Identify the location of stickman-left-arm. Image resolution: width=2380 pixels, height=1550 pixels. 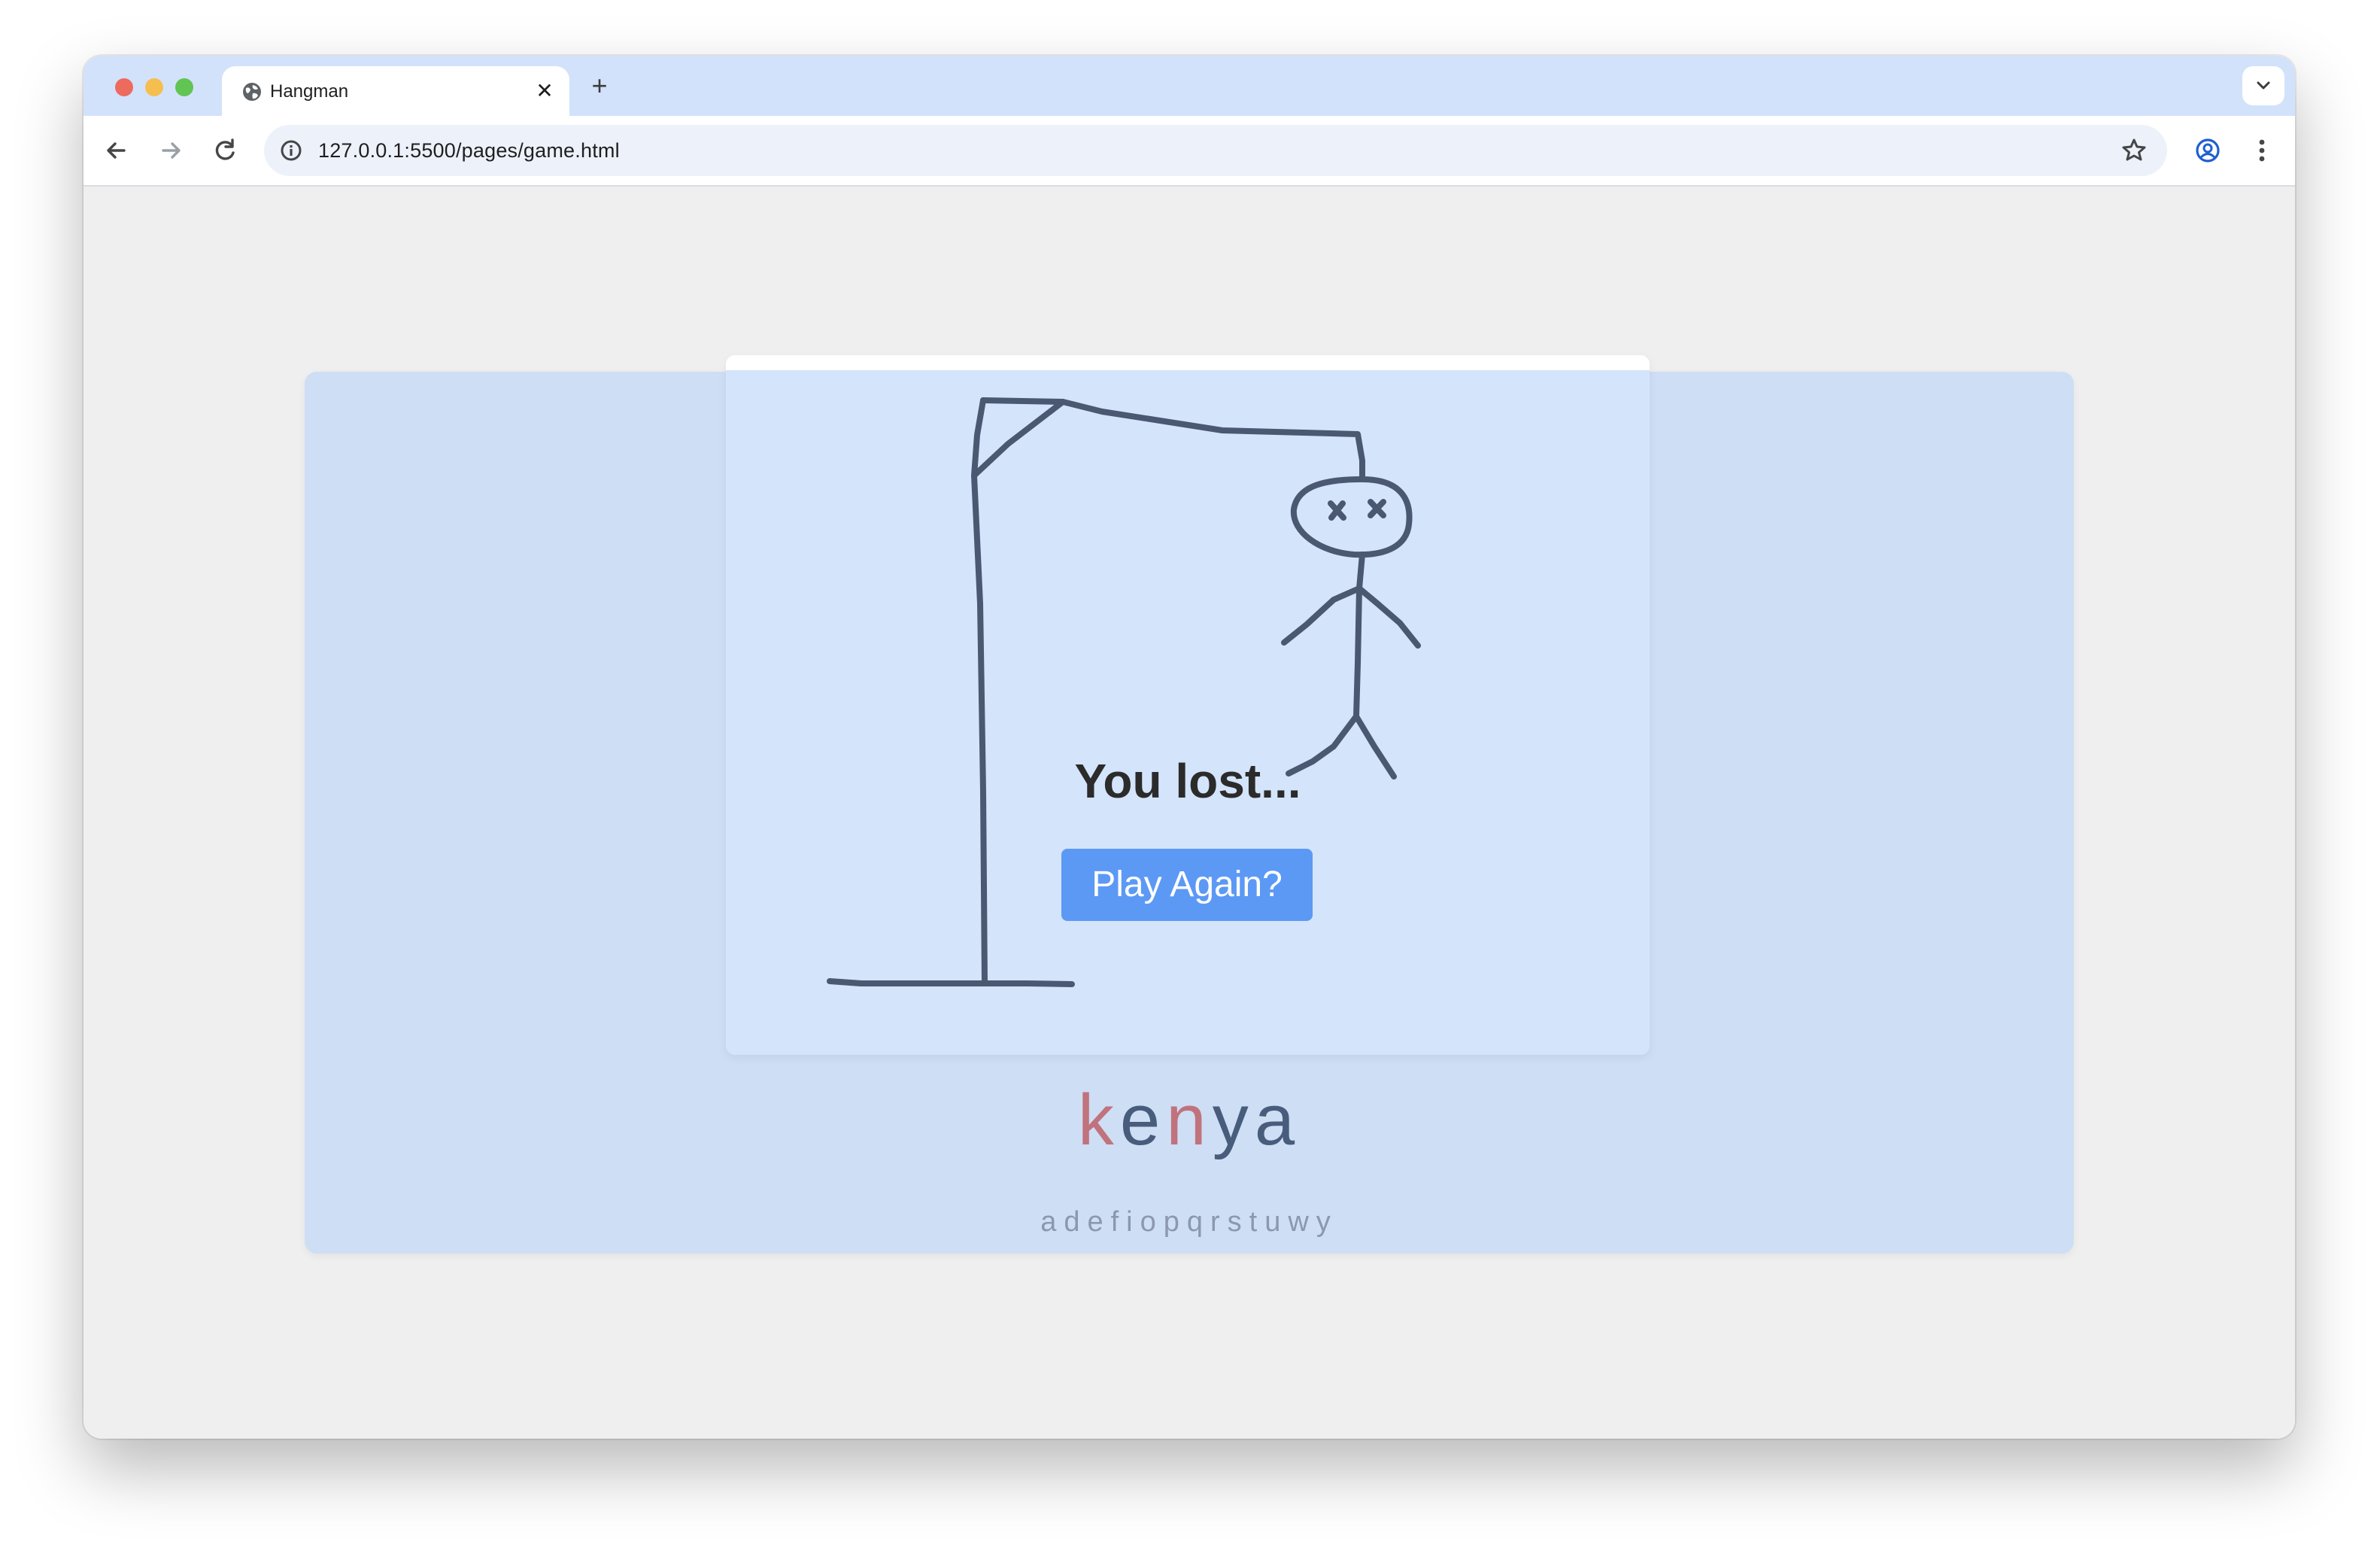
(1321, 615).